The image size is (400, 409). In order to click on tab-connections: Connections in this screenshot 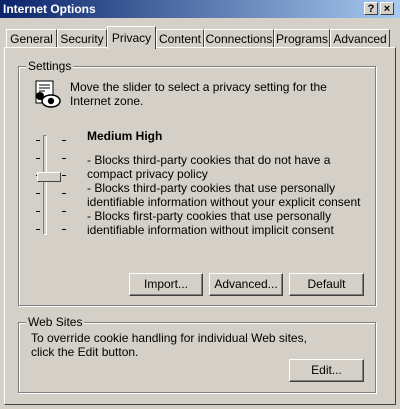, I will do `click(239, 38)`.